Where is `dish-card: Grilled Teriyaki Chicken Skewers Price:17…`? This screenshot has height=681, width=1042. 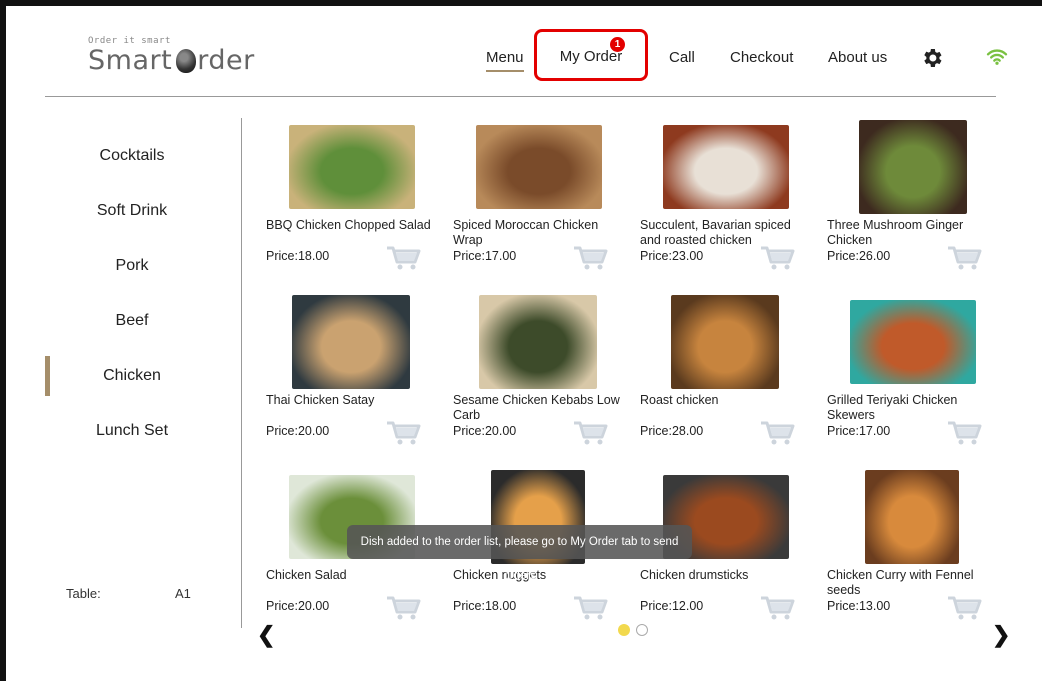
dish-card: Grilled Teriyaki Chicken Skewers Price:17… is located at coordinates (914, 382).